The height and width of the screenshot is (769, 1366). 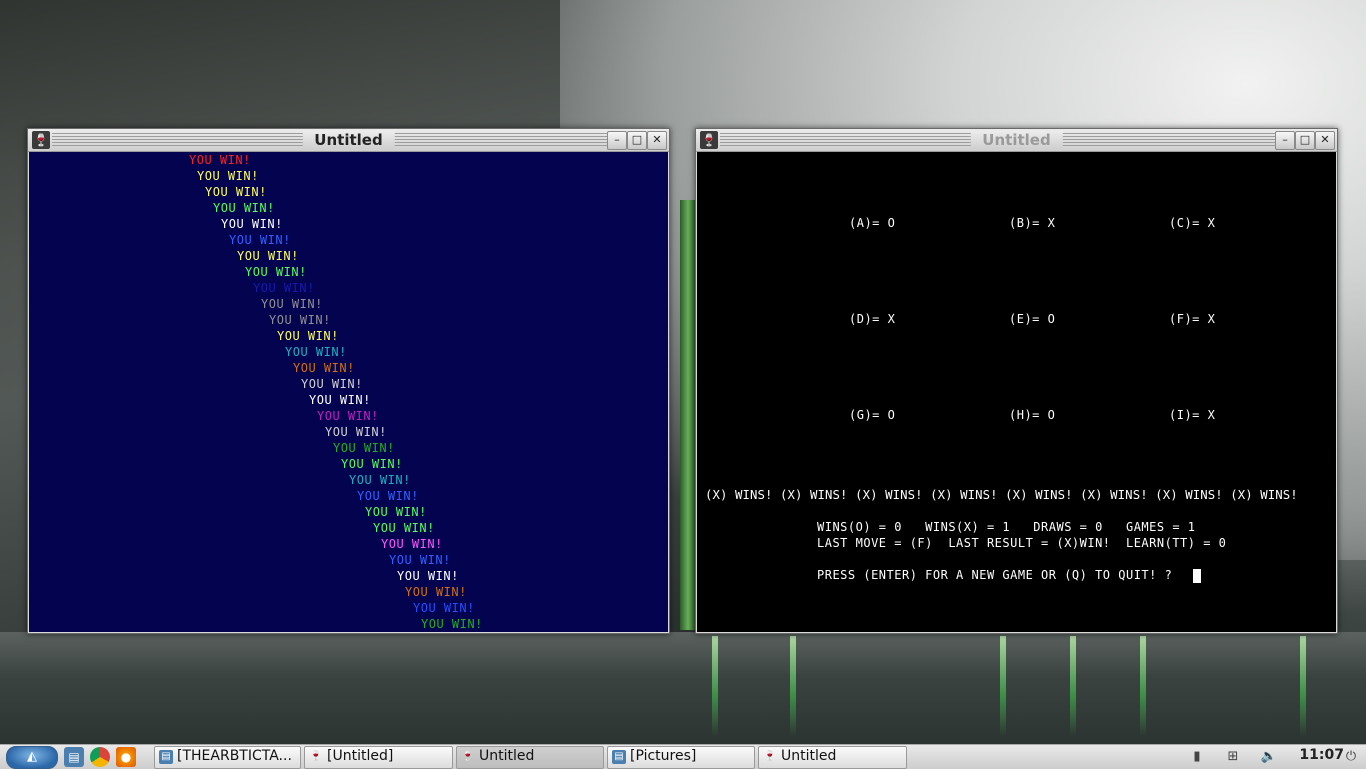 I want to click on text-cursor, so click(x=1197, y=576).